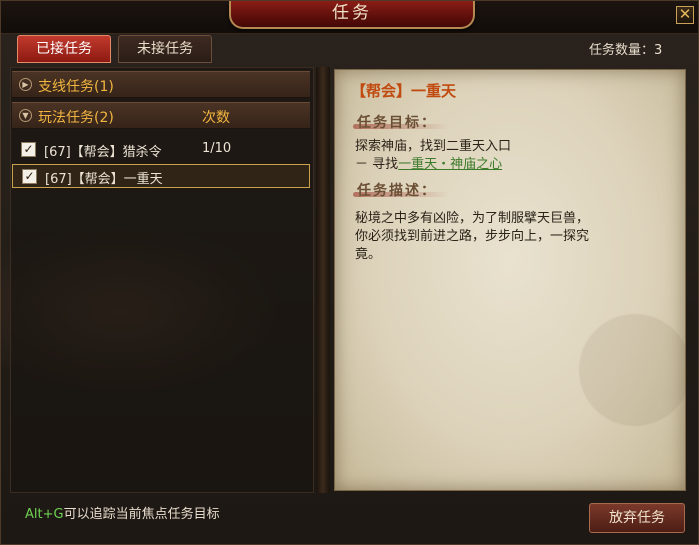 The width and height of the screenshot is (699, 545). Describe the element at coordinates (323, 280) in the screenshot. I see `panel-divider` at that location.